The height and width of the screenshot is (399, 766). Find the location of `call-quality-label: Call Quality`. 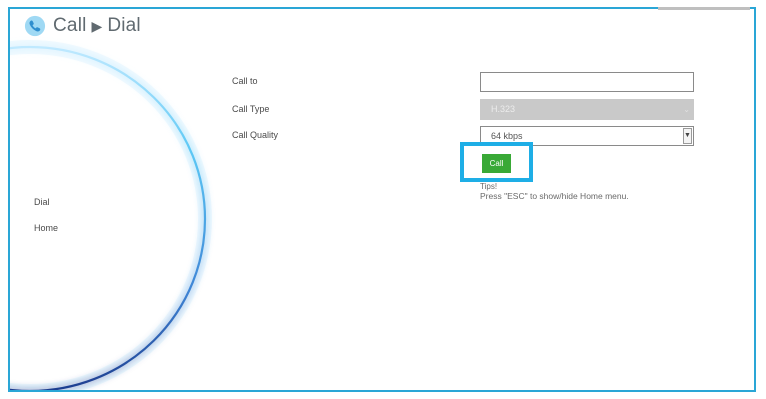

call-quality-label: Call Quality is located at coordinates (255, 135).